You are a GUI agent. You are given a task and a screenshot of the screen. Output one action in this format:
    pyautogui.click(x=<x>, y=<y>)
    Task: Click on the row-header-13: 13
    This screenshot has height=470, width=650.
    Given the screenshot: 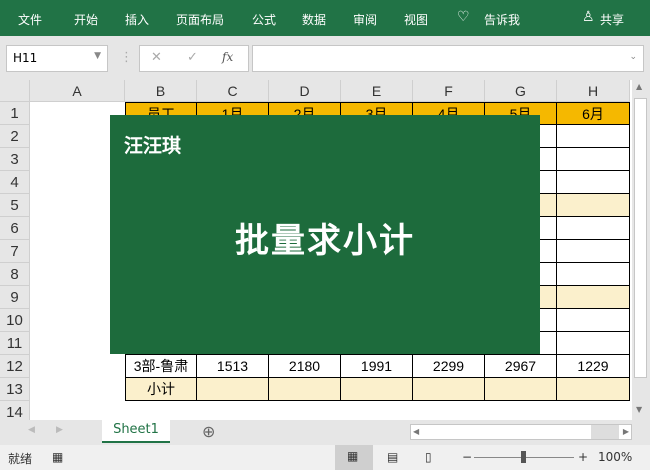 What is the action you would take?
    pyautogui.click(x=15, y=389)
    